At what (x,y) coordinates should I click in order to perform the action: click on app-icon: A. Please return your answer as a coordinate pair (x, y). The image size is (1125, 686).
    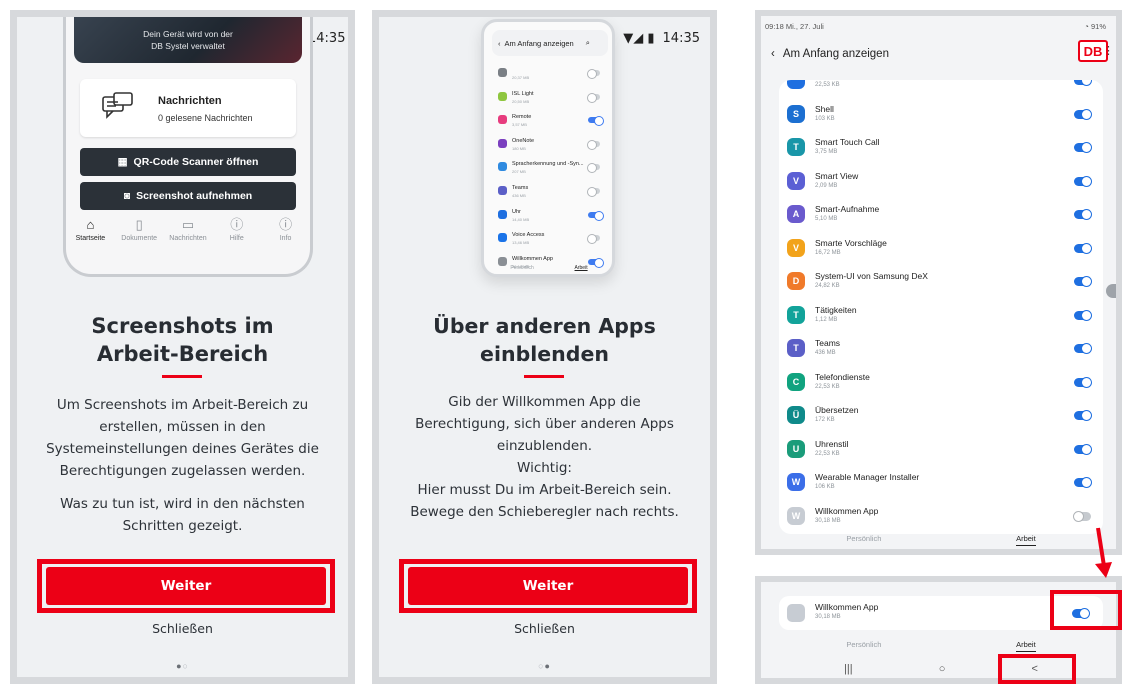
    Looking at the image, I should click on (796, 214).